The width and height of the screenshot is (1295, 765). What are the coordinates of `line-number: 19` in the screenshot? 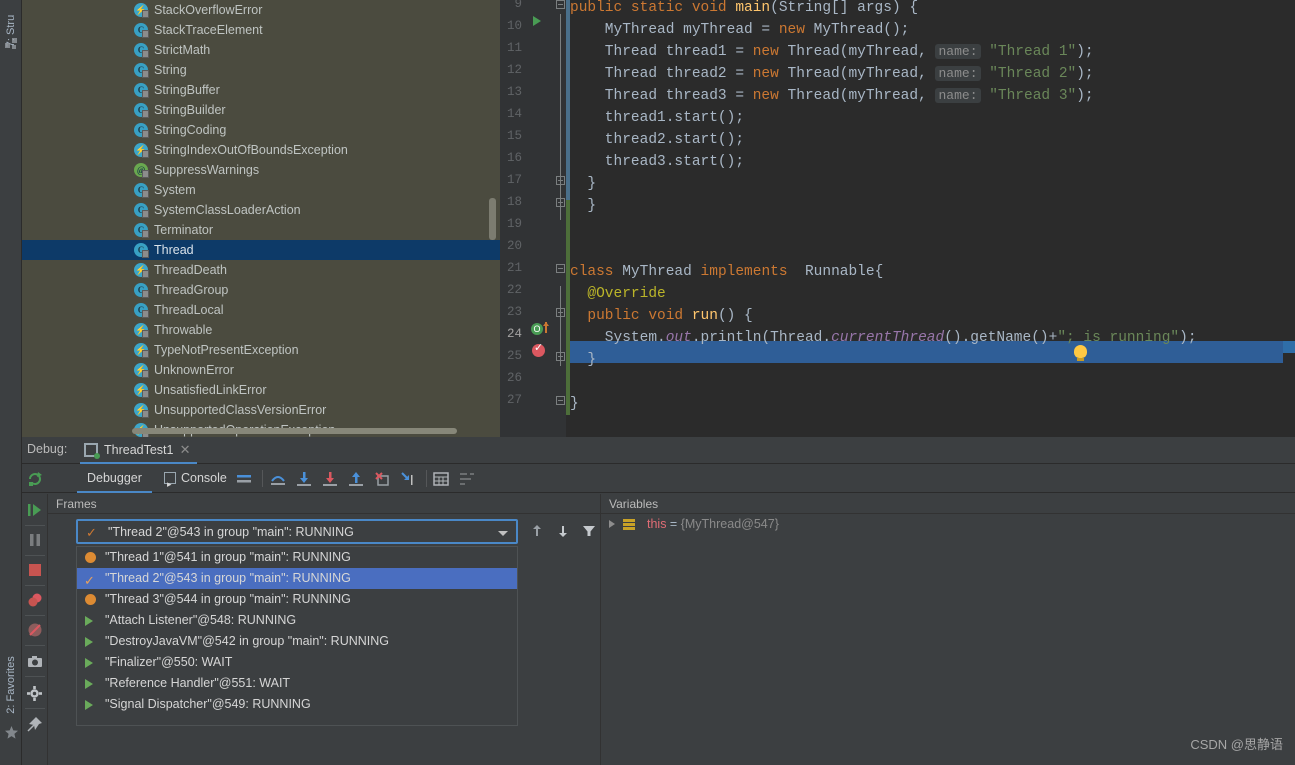 It's located at (514, 224).